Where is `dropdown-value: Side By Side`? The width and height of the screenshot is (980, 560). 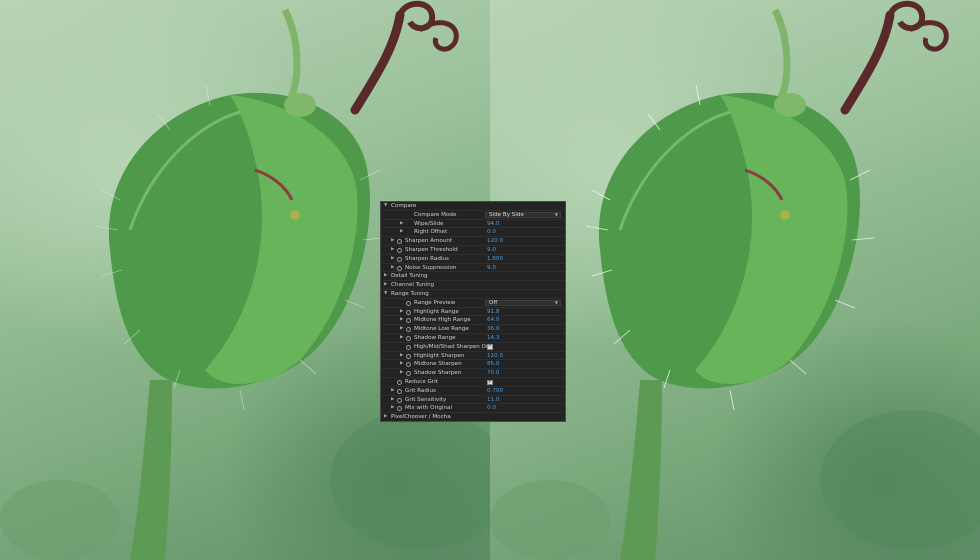 dropdown-value: Side By Side is located at coordinates (506, 215).